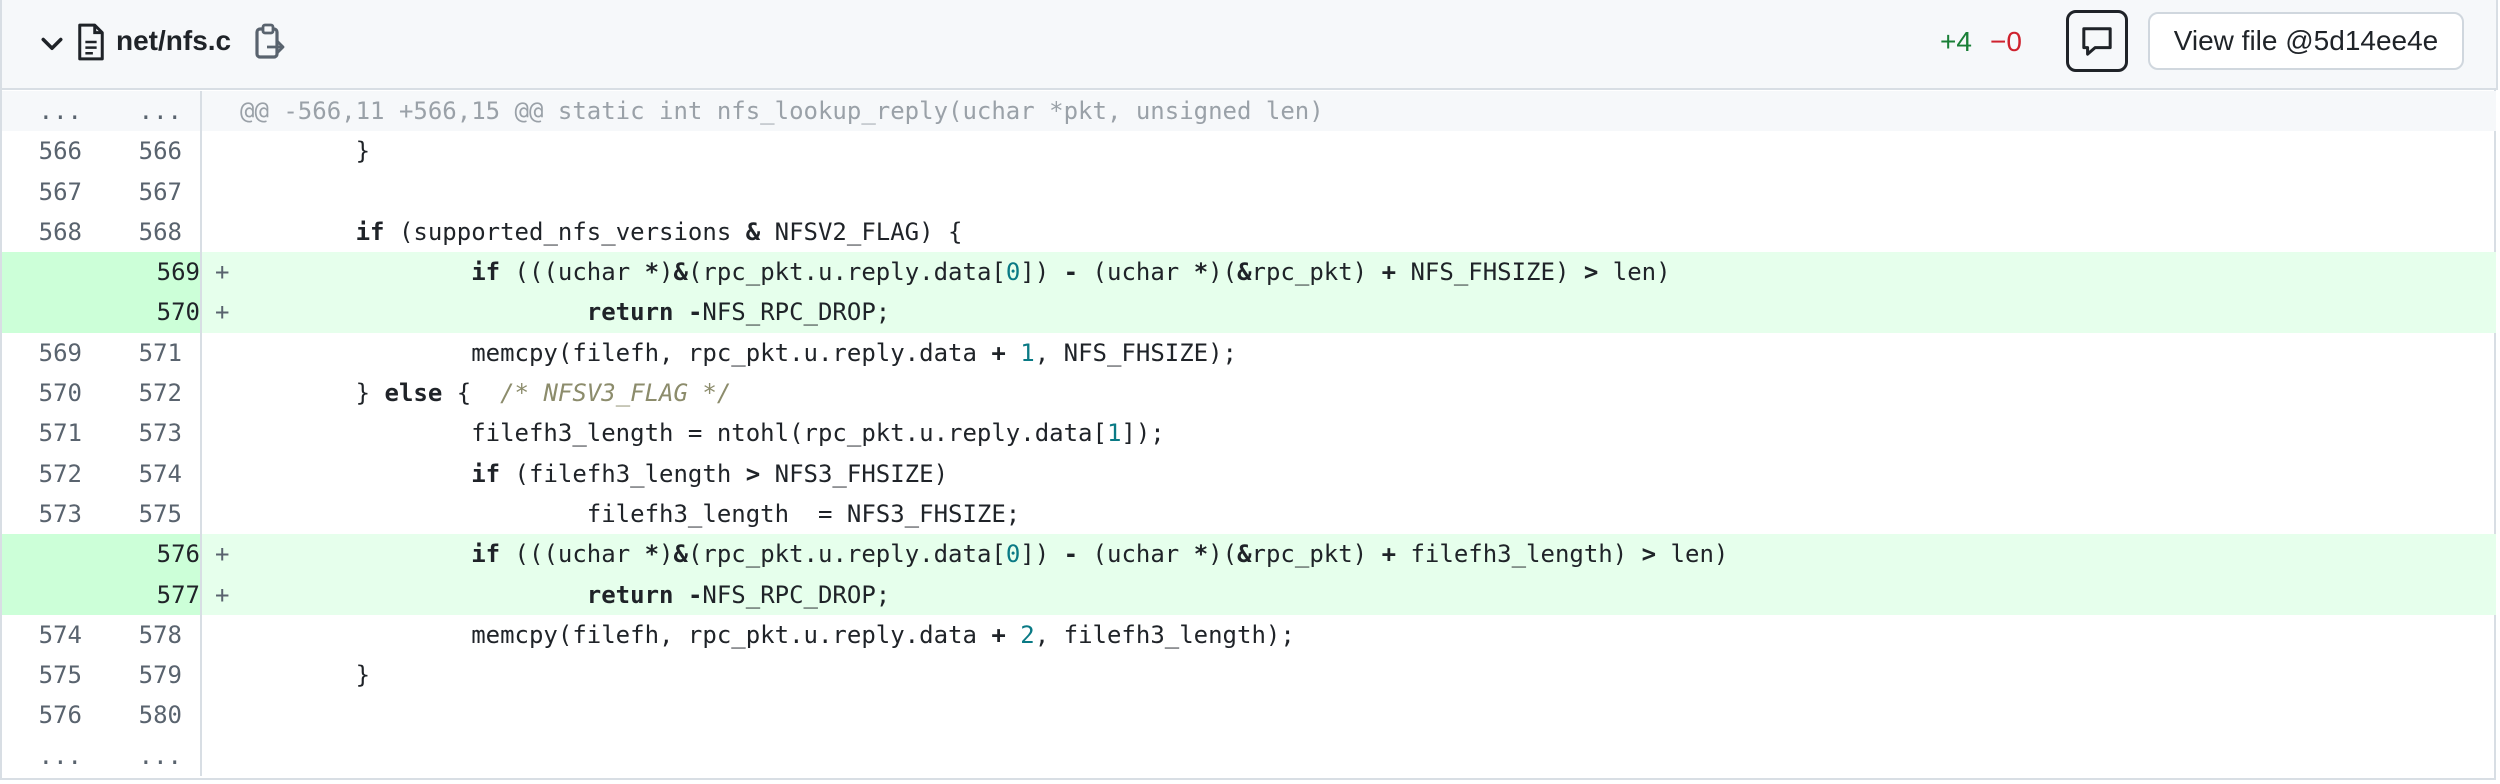 This screenshot has width=2500, height=784. What do you see at coordinates (42, 433) in the screenshot?
I see `old-line-number: 571` at bounding box center [42, 433].